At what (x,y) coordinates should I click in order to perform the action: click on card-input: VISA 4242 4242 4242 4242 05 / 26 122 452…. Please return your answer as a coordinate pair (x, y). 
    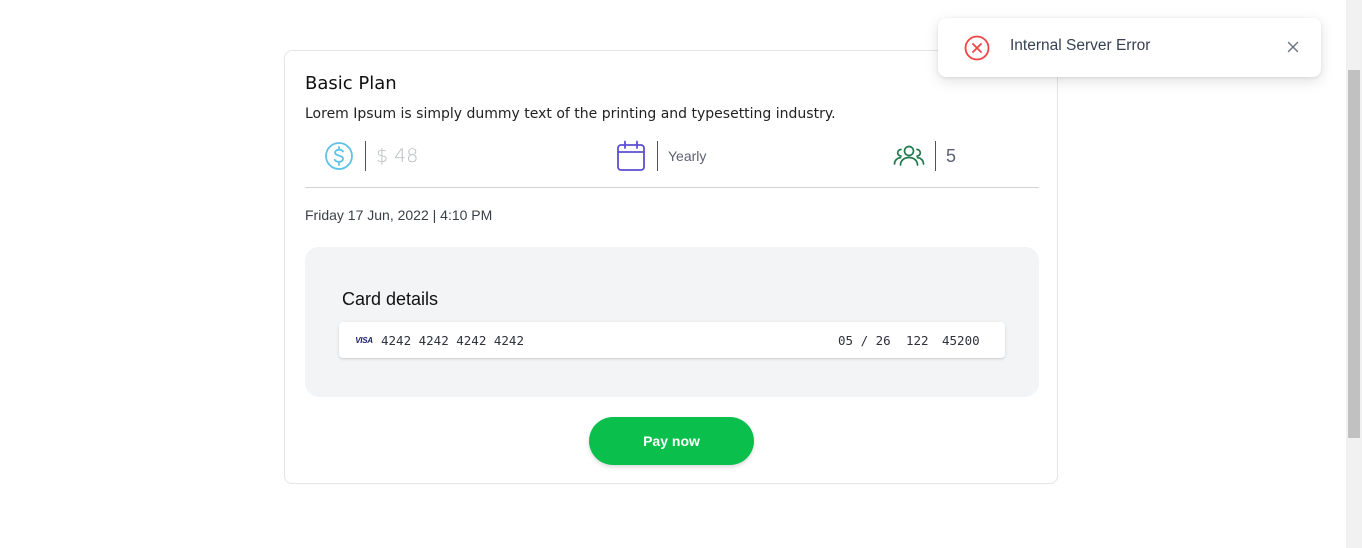
    Looking at the image, I should click on (672, 340).